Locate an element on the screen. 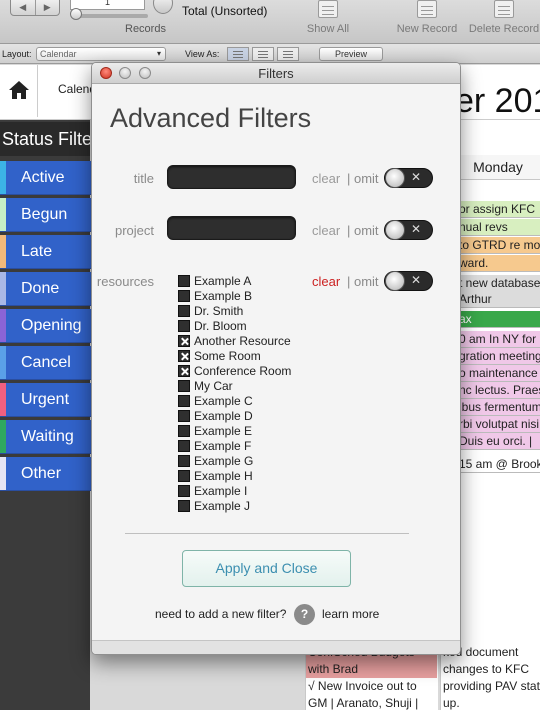  calendar-event: rbi volutpat nisi is located at coordinates (498, 424).